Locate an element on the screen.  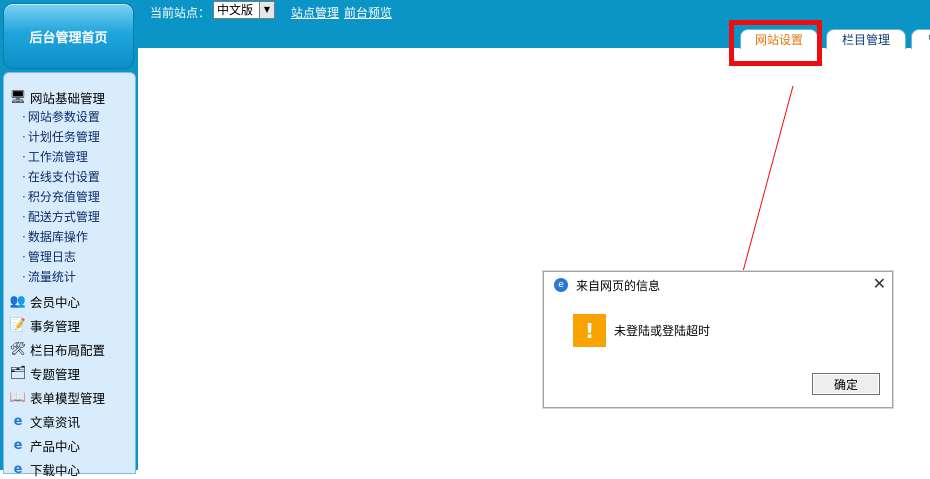
site-select: 中文版 ▼ is located at coordinates (244, 10).